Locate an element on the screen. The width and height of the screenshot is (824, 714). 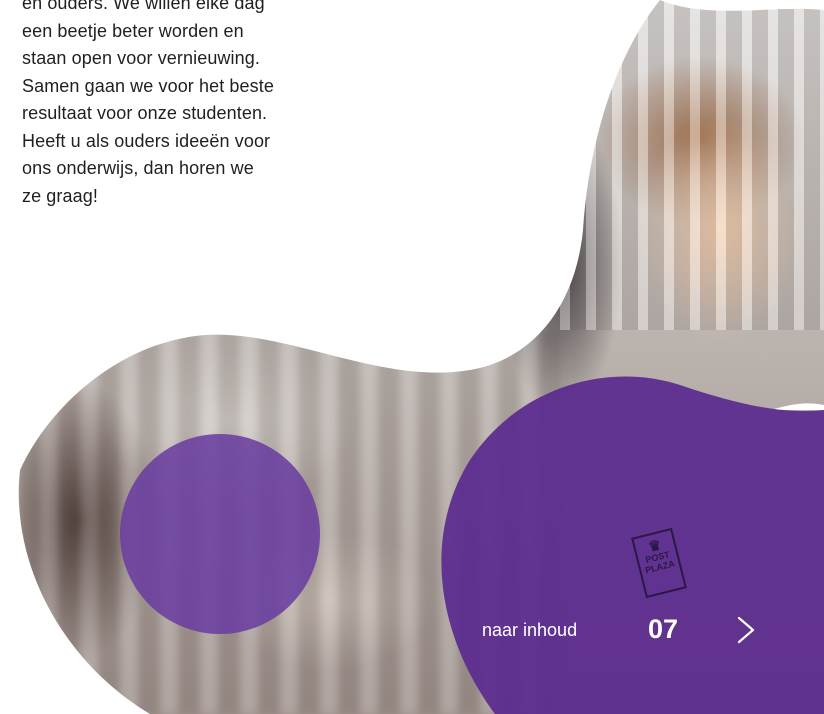
next-page-button is located at coordinates (747, 630).